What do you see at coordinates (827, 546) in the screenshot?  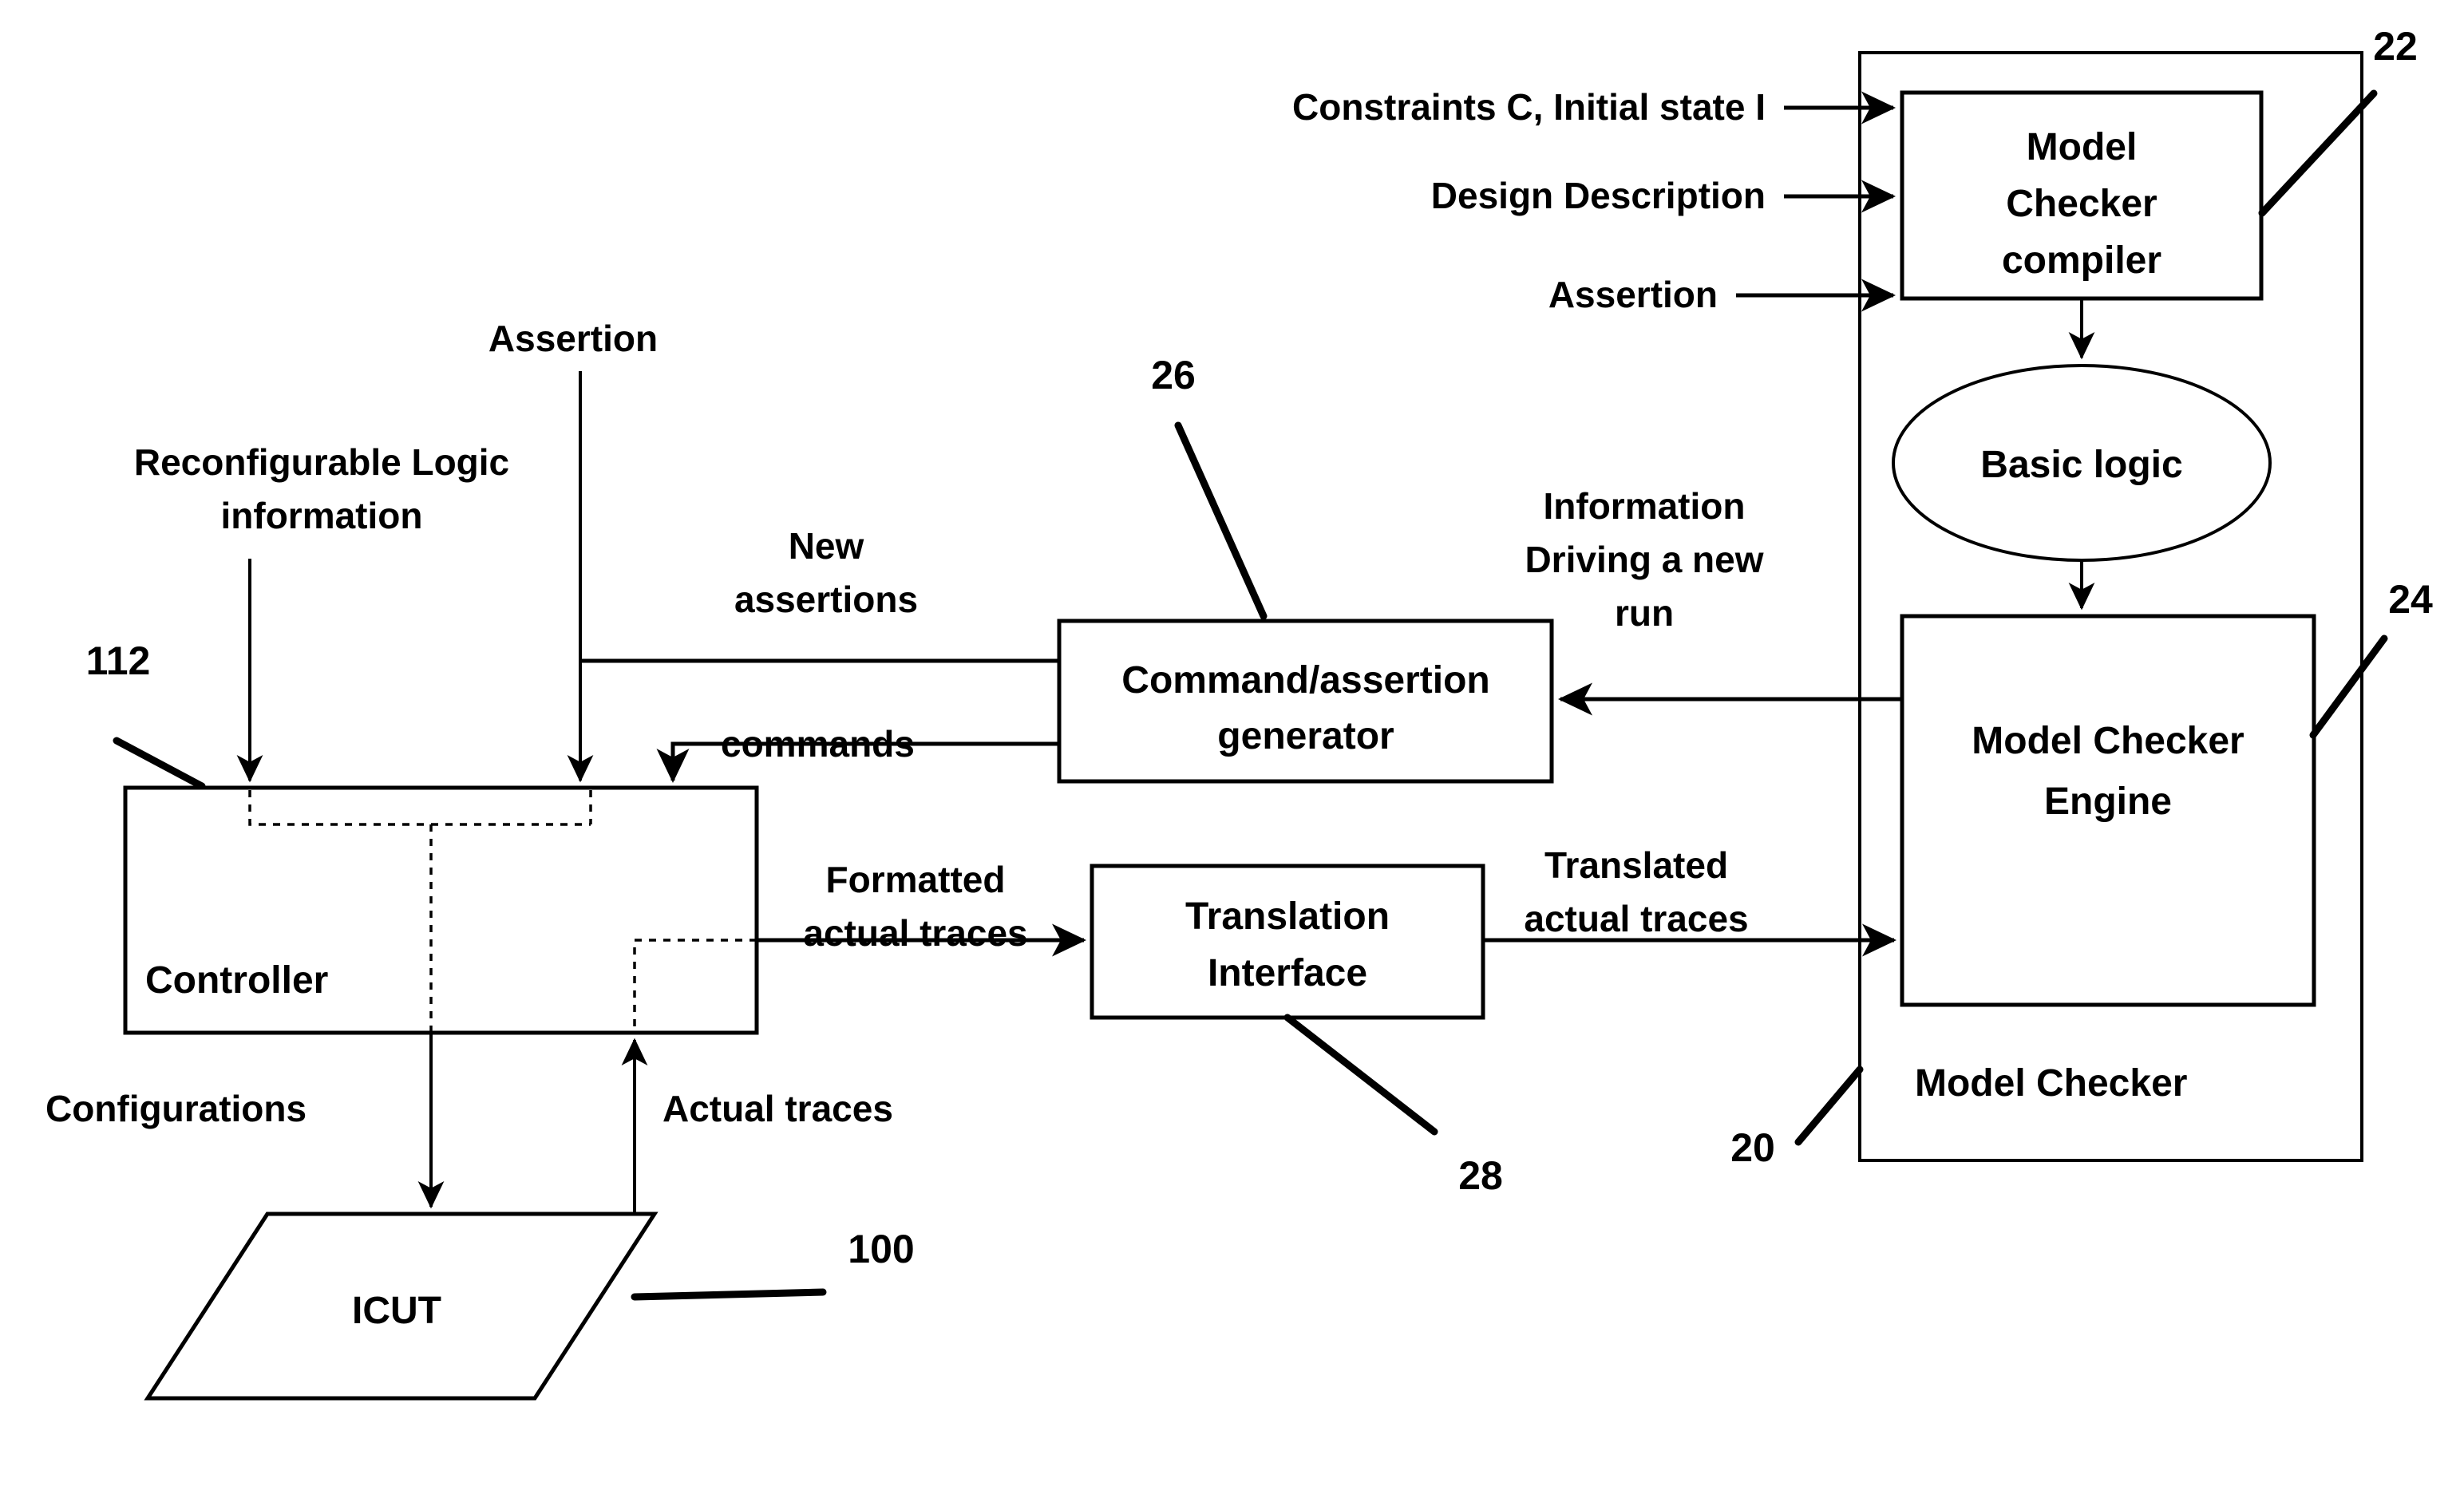 I see `label-new-assertions-line-1: New` at bounding box center [827, 546].